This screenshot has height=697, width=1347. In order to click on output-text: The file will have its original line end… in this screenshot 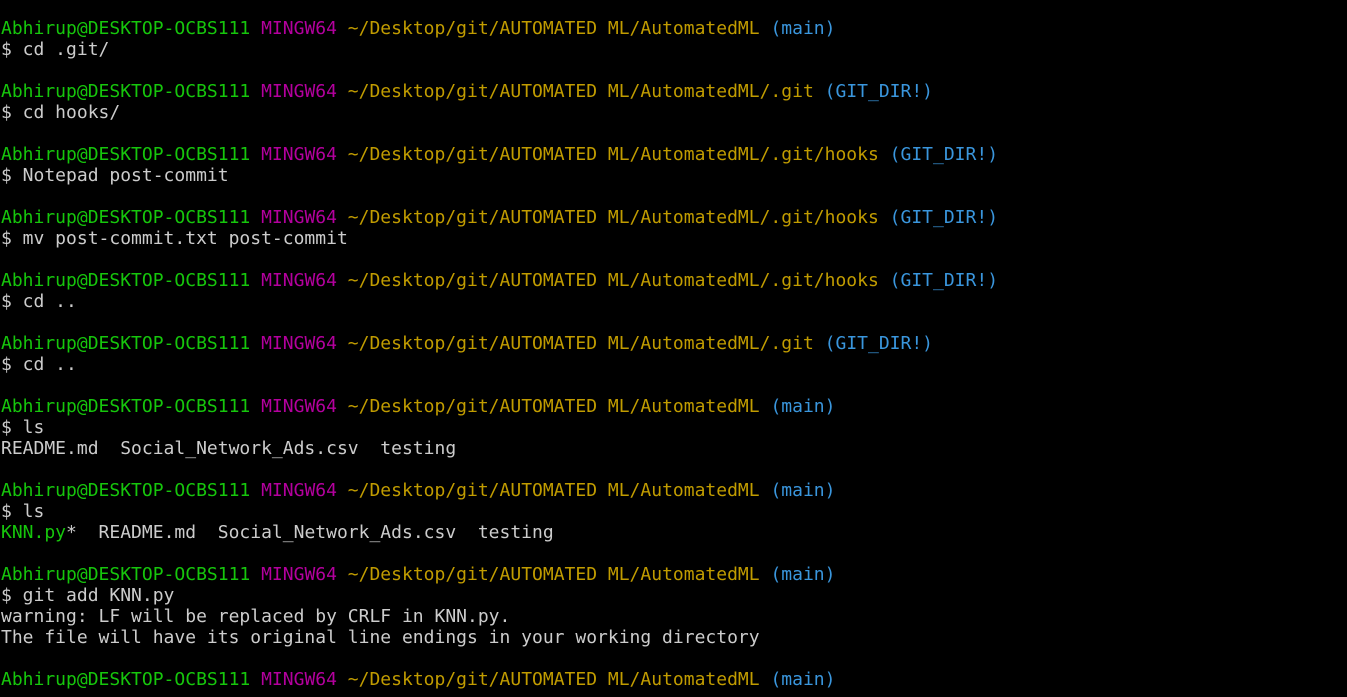, I will do `click(380, 637)`.